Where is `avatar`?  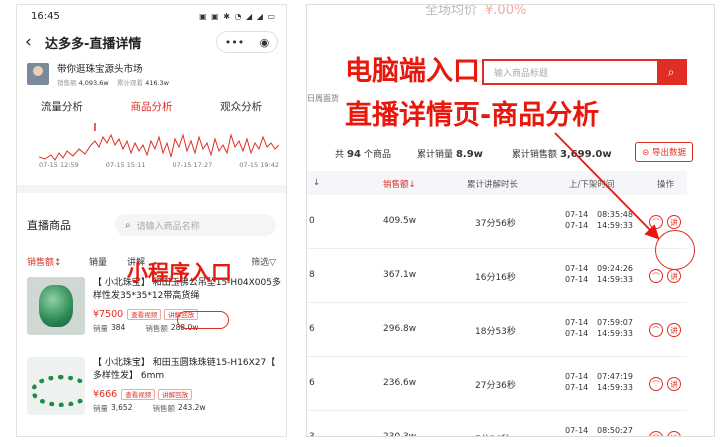 avatar is located at coordinates (38, 74).